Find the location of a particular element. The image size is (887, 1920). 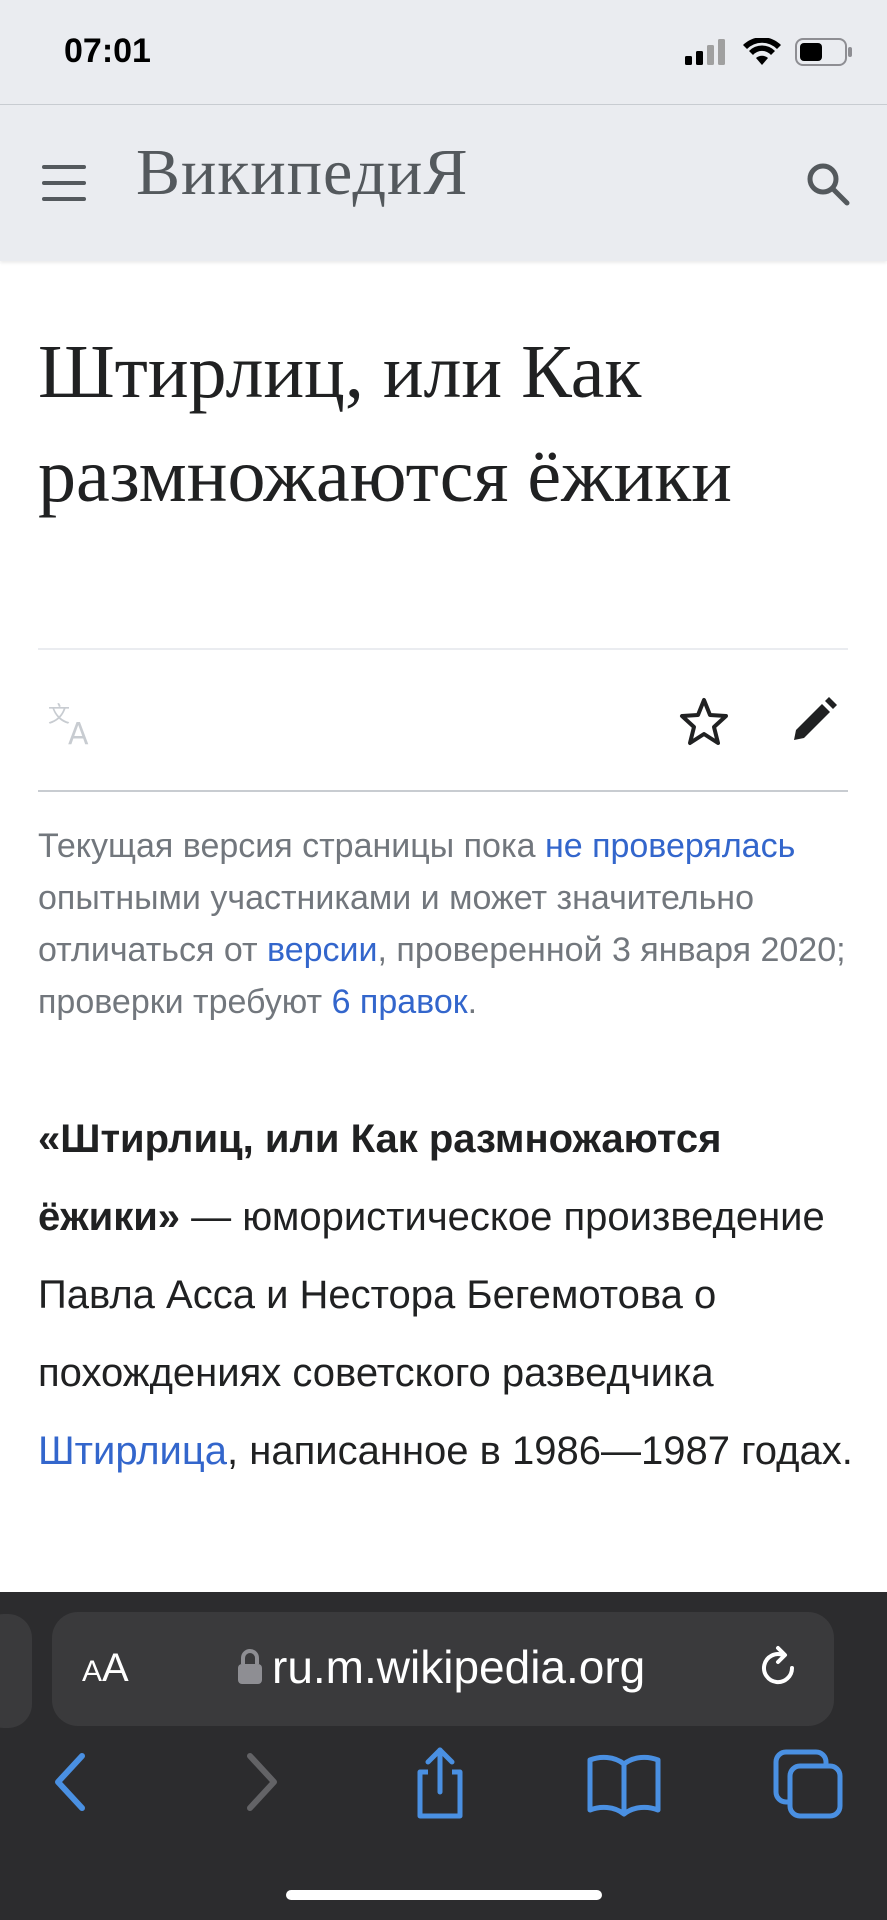

reload-icon is located at coordinates (778, 1668).